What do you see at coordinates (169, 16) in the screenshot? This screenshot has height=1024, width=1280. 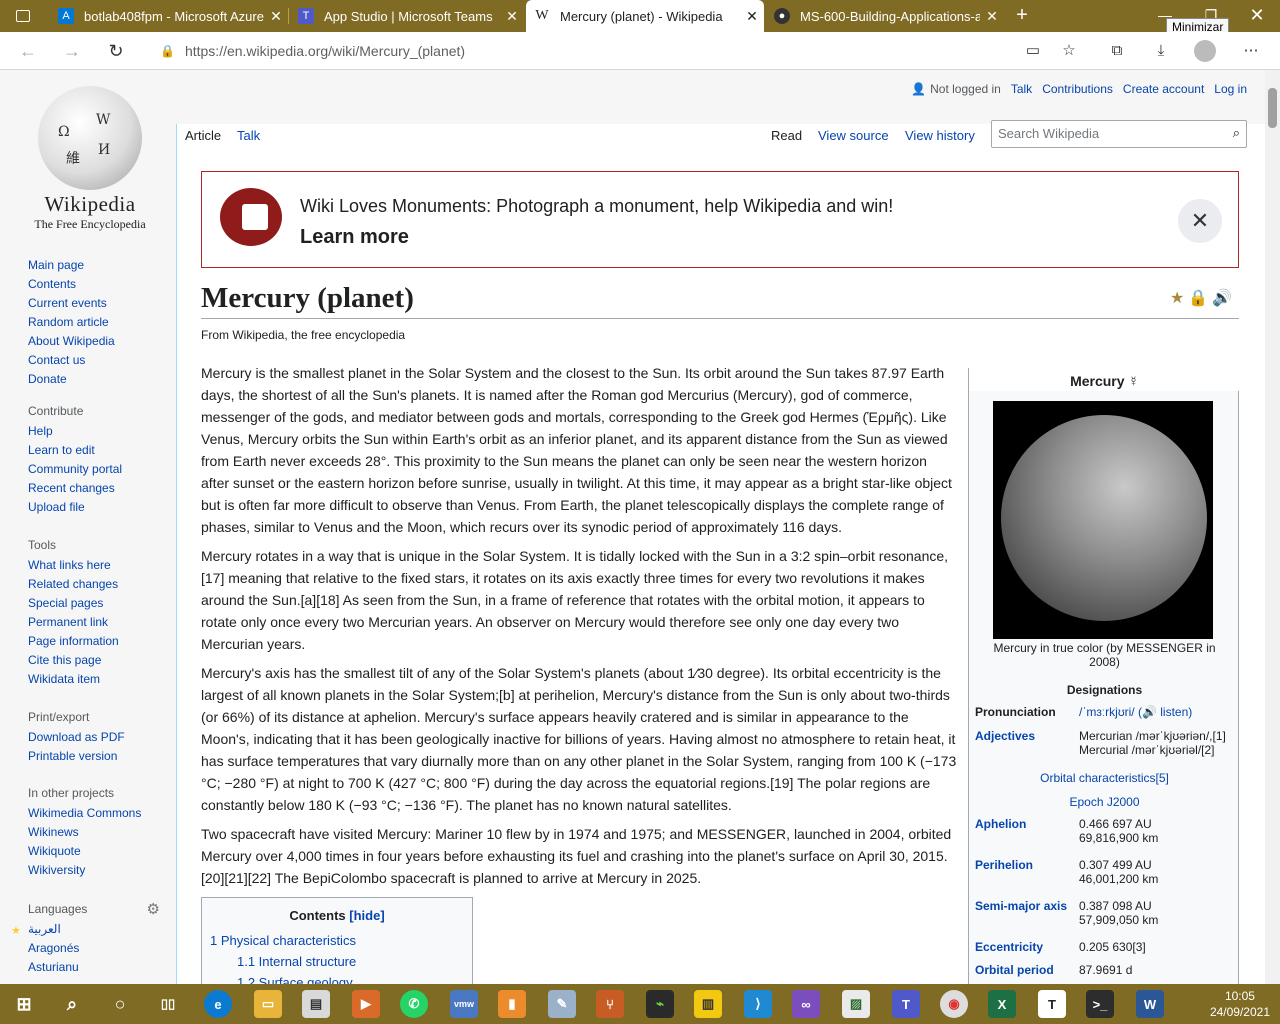 I see `tab-azure: A botlab408fpm - Microsoft Azure ✕` at bounding box center [169, 16].